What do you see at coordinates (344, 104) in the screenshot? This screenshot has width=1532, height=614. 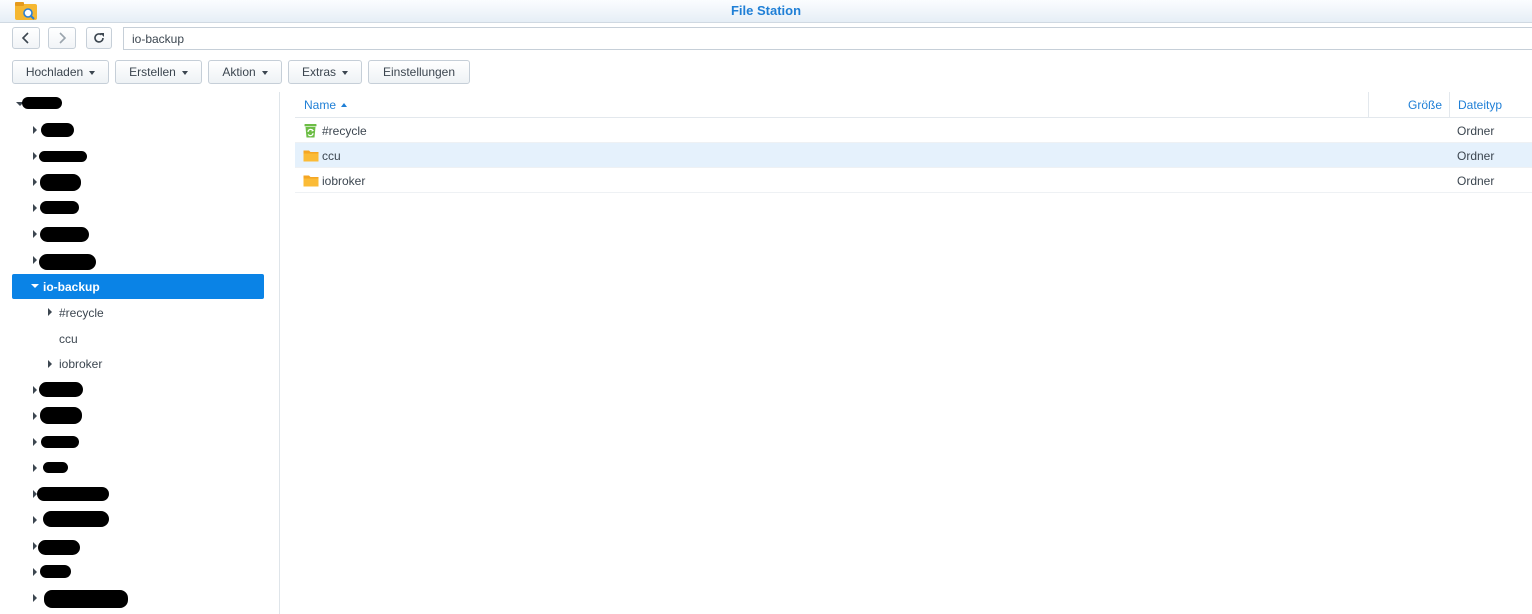 I see `sort-ascending-icon` at bounding box center [344, 104].